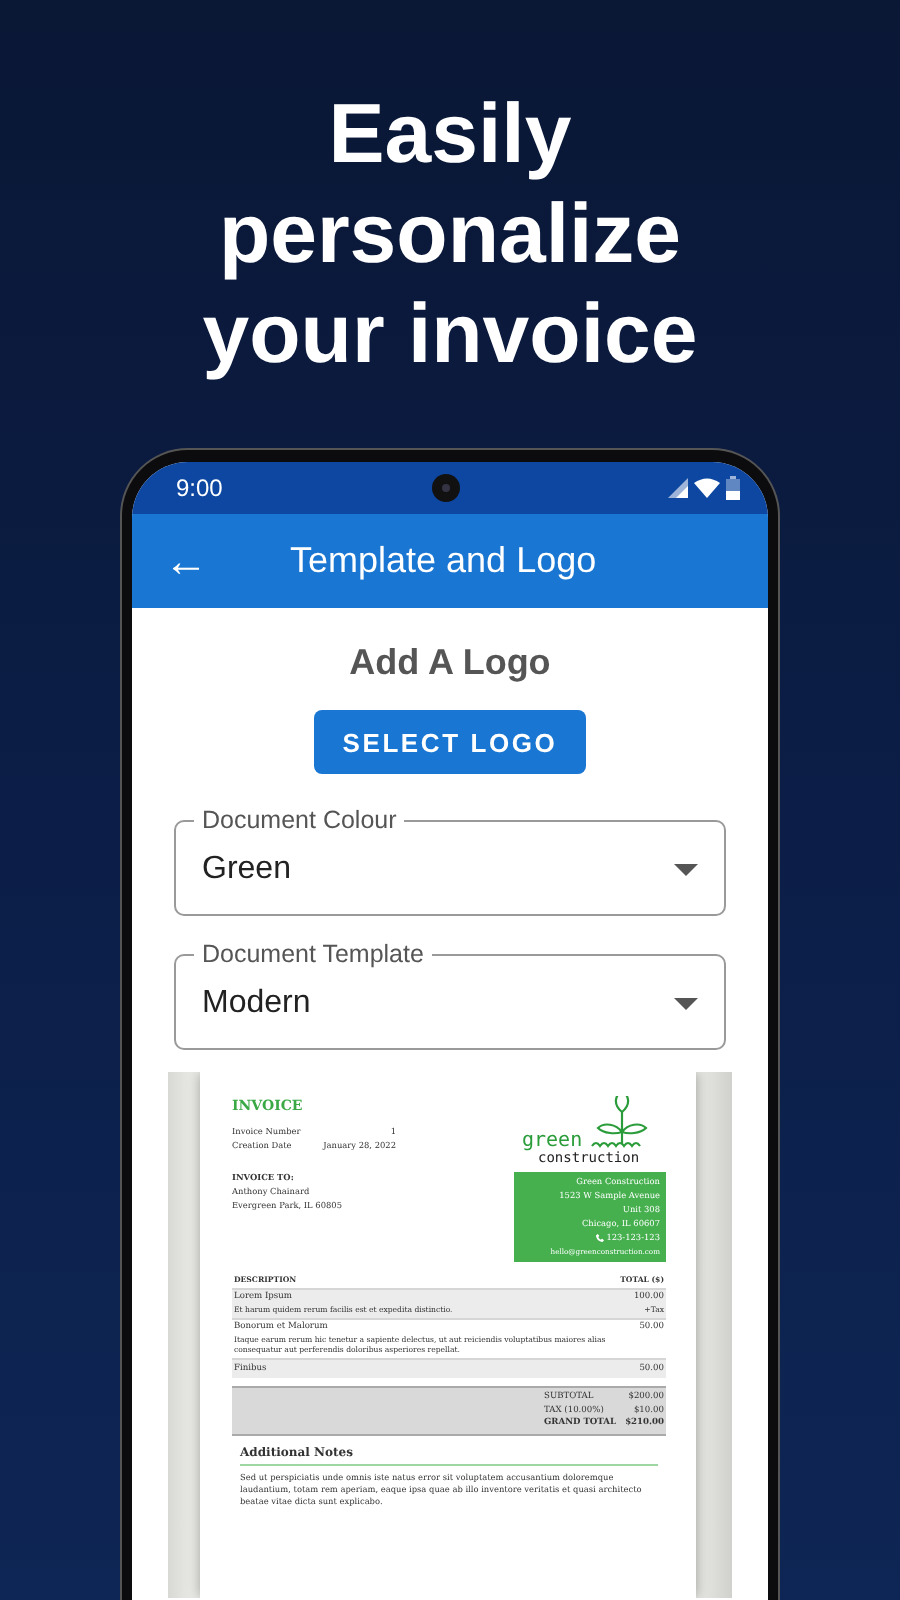  Describe the element at coordinates (210, 561) in the screenshot. I see `back-button: ←` at that location.